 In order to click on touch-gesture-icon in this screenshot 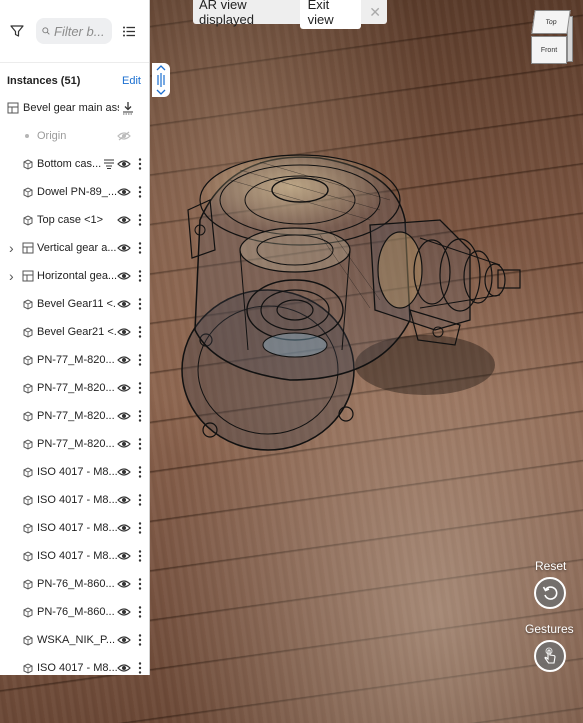, I will do `click(550, 655)`.